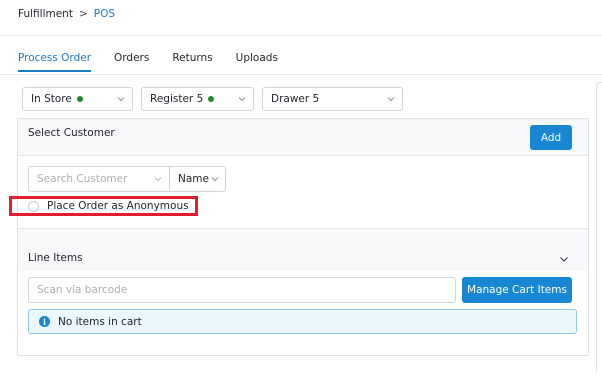 The width and height of the screenshot is (602, 381). I want to click on register-status-dot, so click(211, 99).